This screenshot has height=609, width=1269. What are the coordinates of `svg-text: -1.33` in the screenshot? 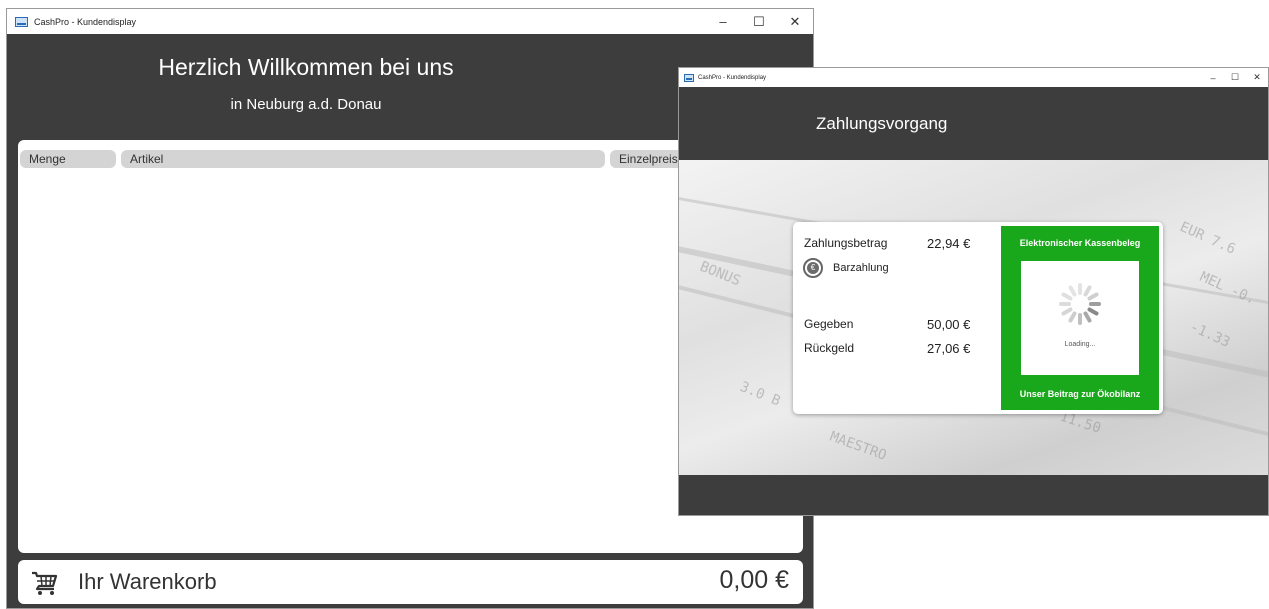 It's located at (1209, 335).